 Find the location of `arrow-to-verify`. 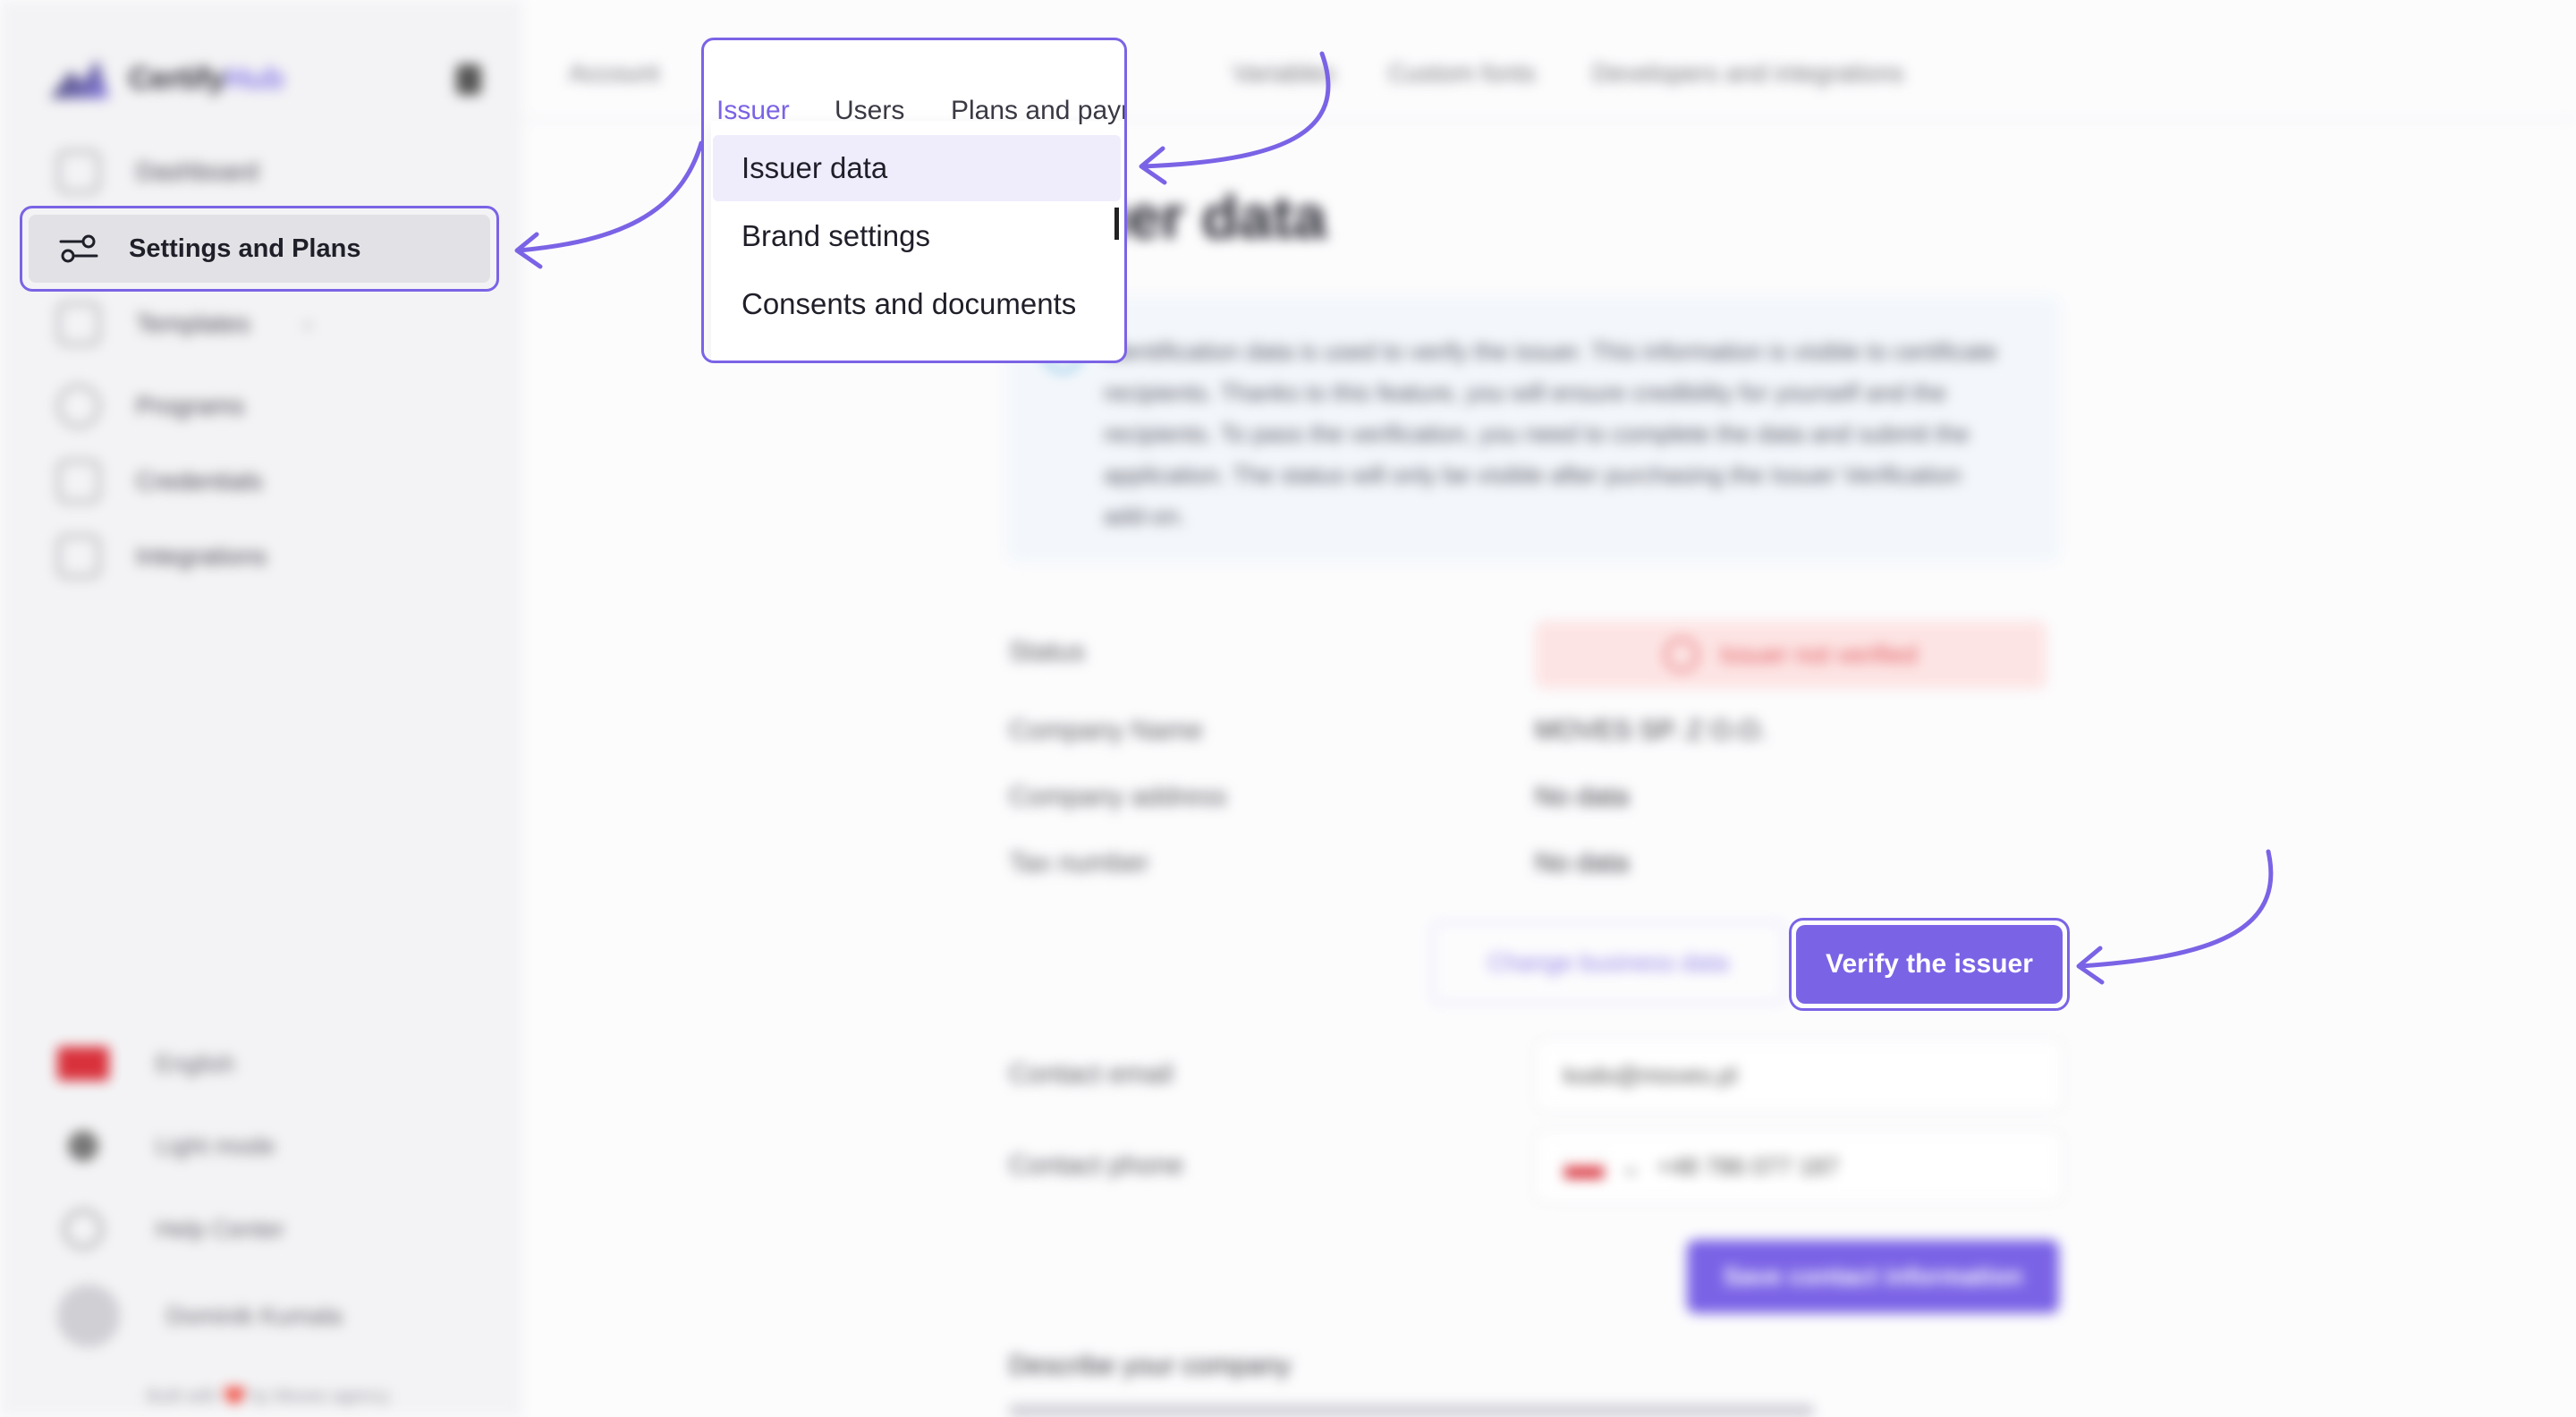

arrow-to-verify is located at coordinates (2176, 909).